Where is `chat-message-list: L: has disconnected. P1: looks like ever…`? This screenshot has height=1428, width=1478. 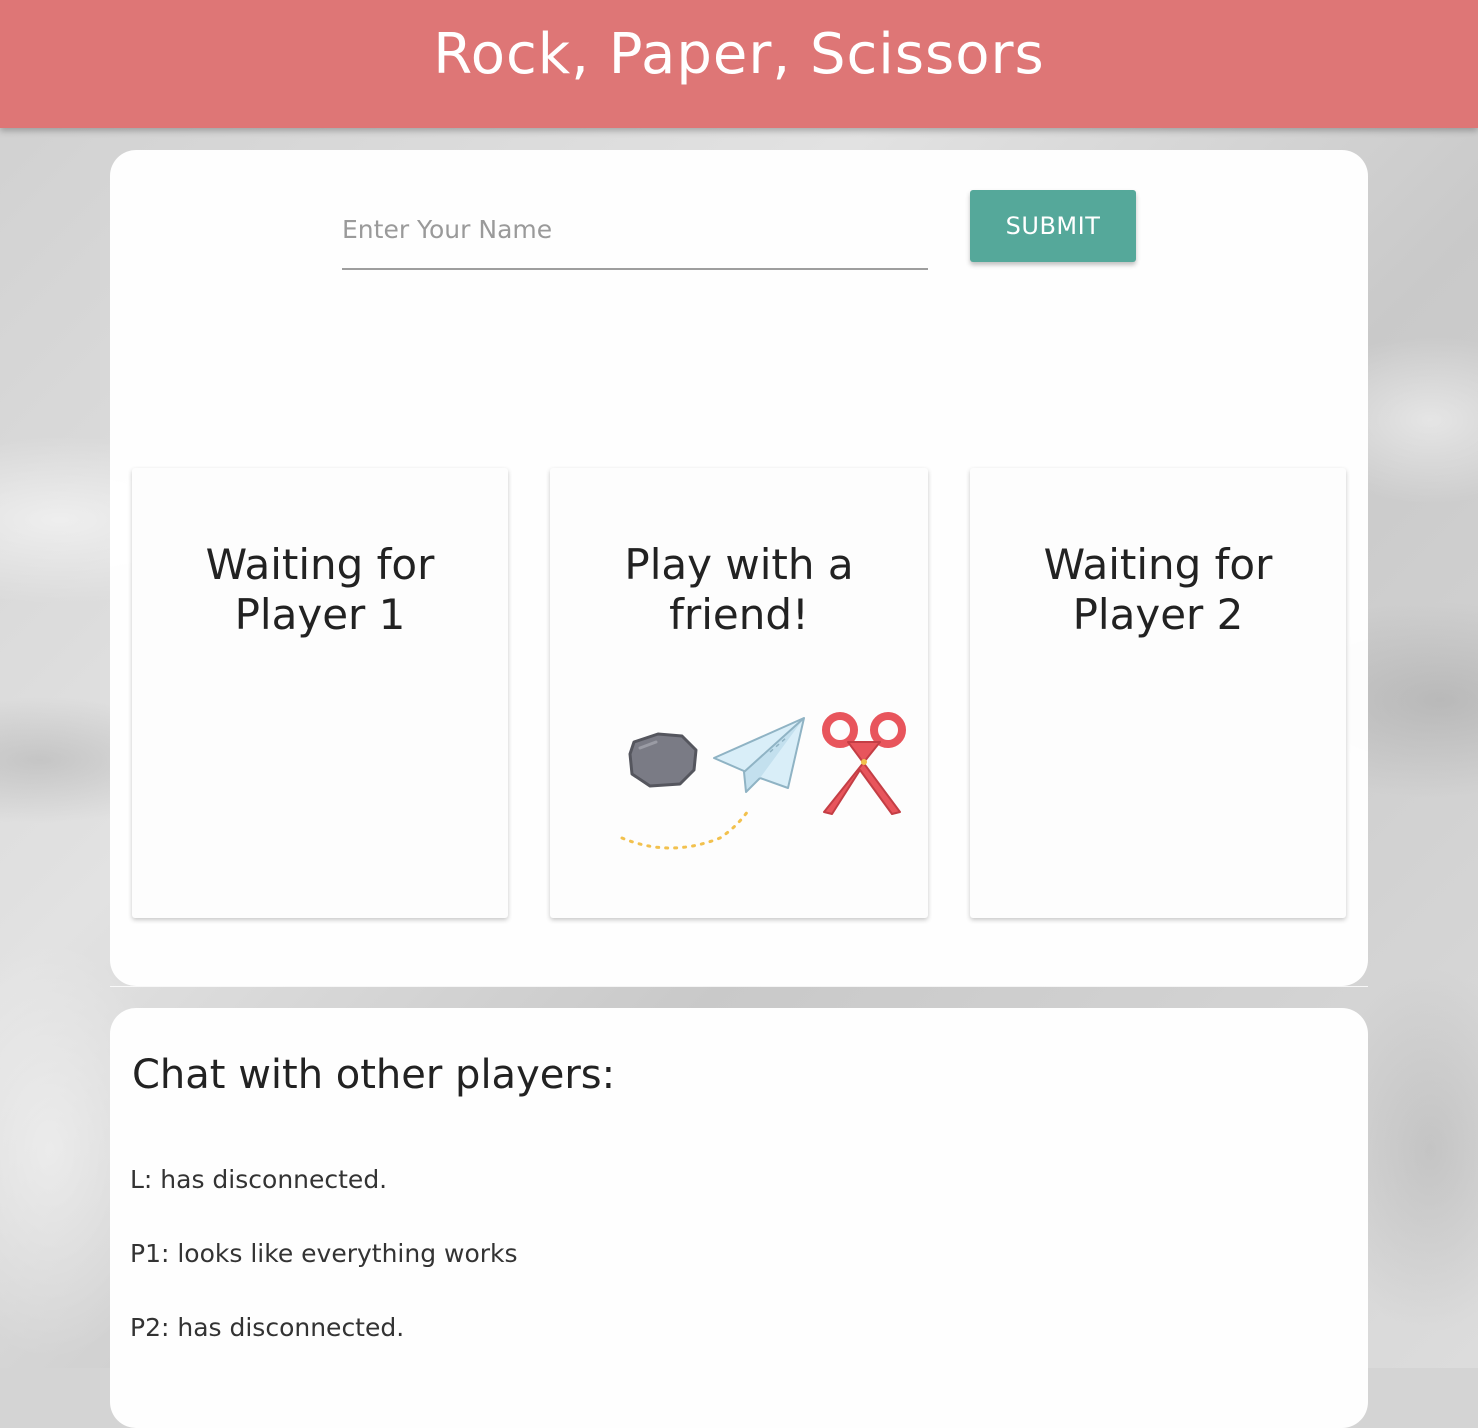
chat-message-list: L: has disconnected. P1: looks like ever… is located at coordinates (324, 1271).